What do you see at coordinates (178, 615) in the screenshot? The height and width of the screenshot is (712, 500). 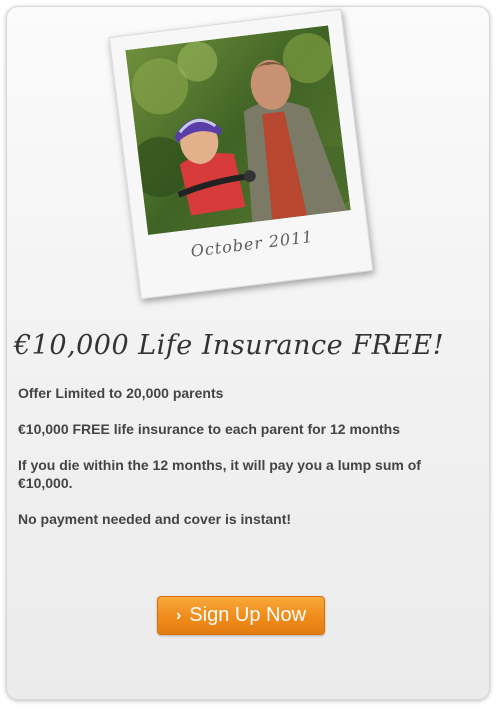 I see `chevron-right-icon: ›` at bounding box center [178, 615].